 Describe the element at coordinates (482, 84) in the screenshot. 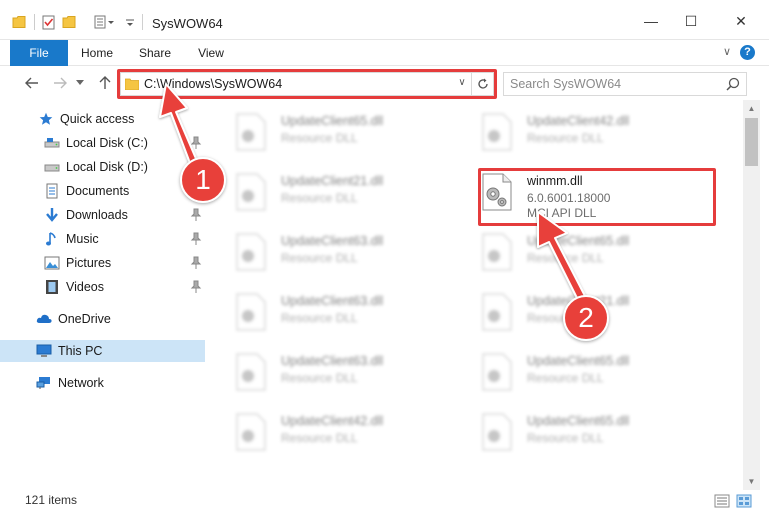

I see `refresh-button` at that location.